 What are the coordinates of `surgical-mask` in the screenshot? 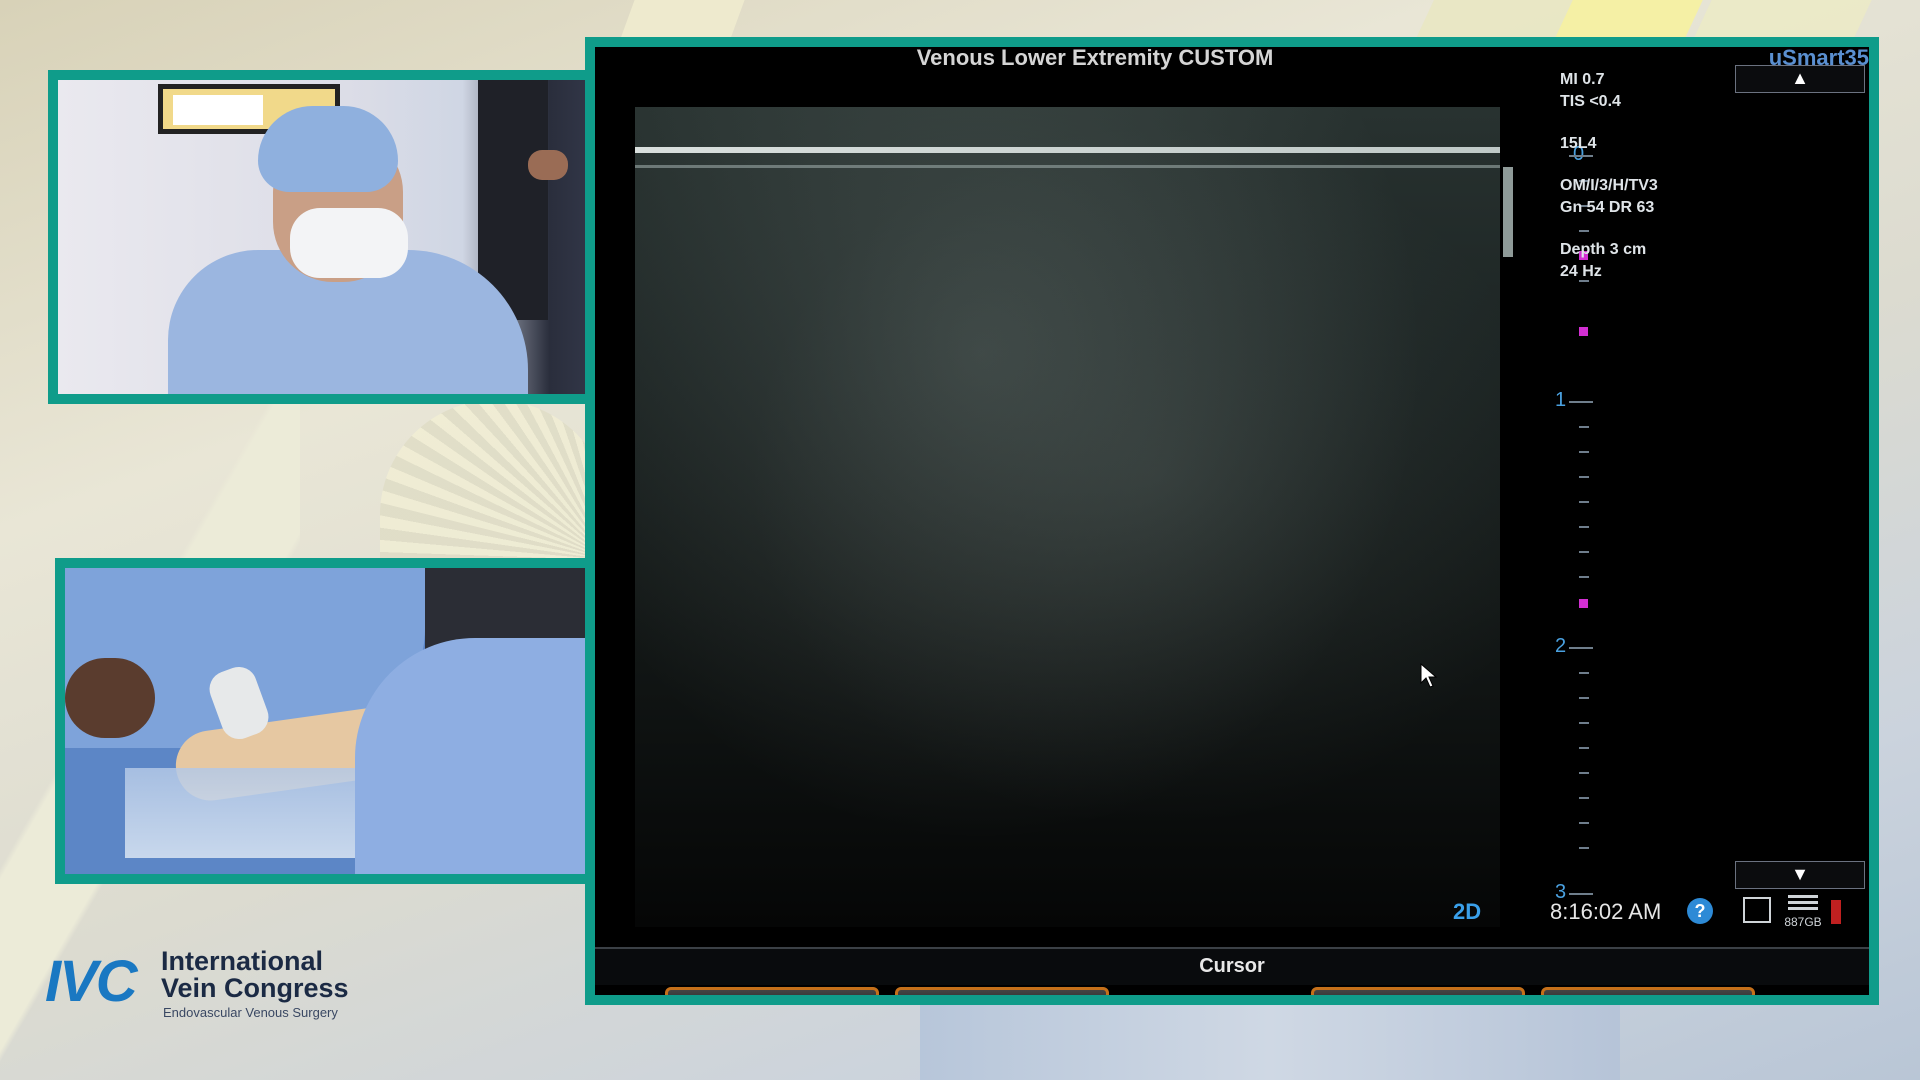 It's located at (349, 243).